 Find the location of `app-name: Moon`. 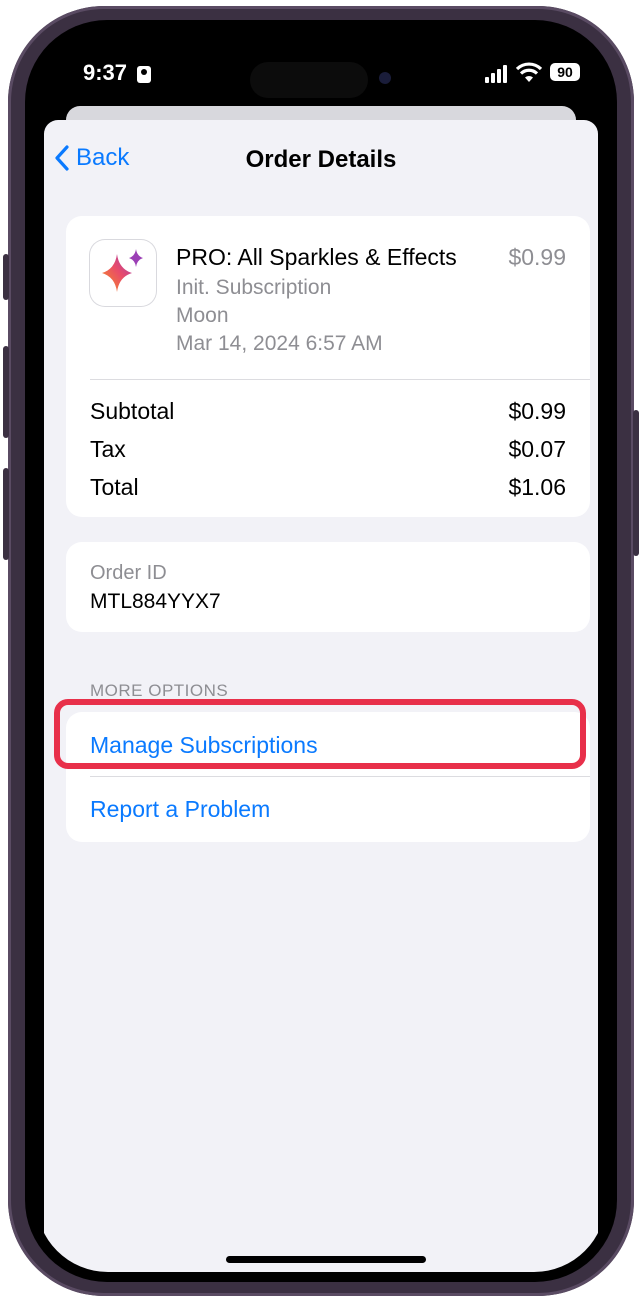

app-name: Moon is located at coordinates (202, 315).